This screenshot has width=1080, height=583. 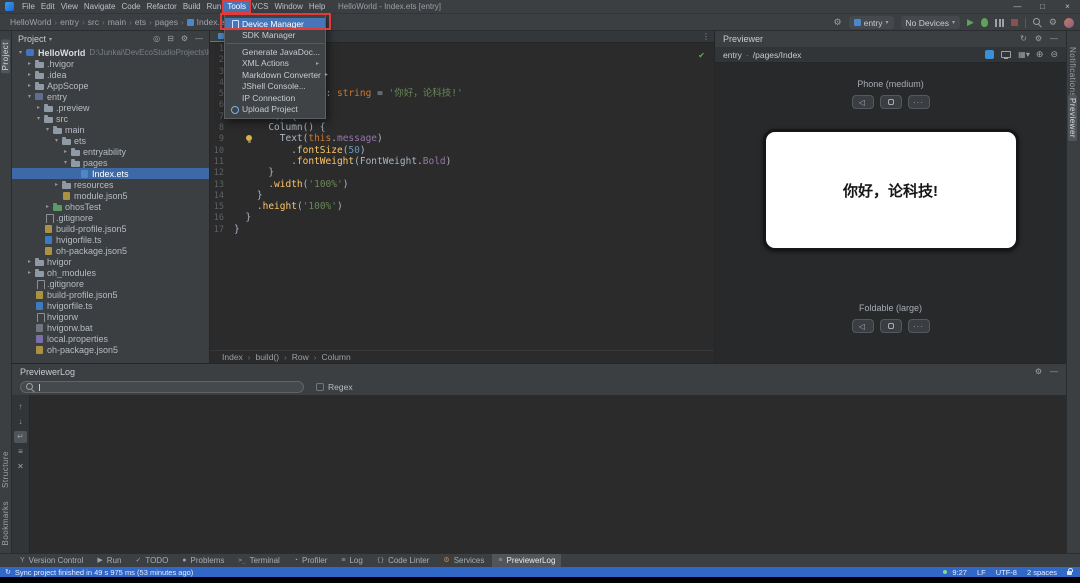 What do you see at coordinates (462, 161) in the screenshot?
I see `code-line-11: 11 .fontWeight(FontWeight.Bold)` at bounding box center [462, 161].